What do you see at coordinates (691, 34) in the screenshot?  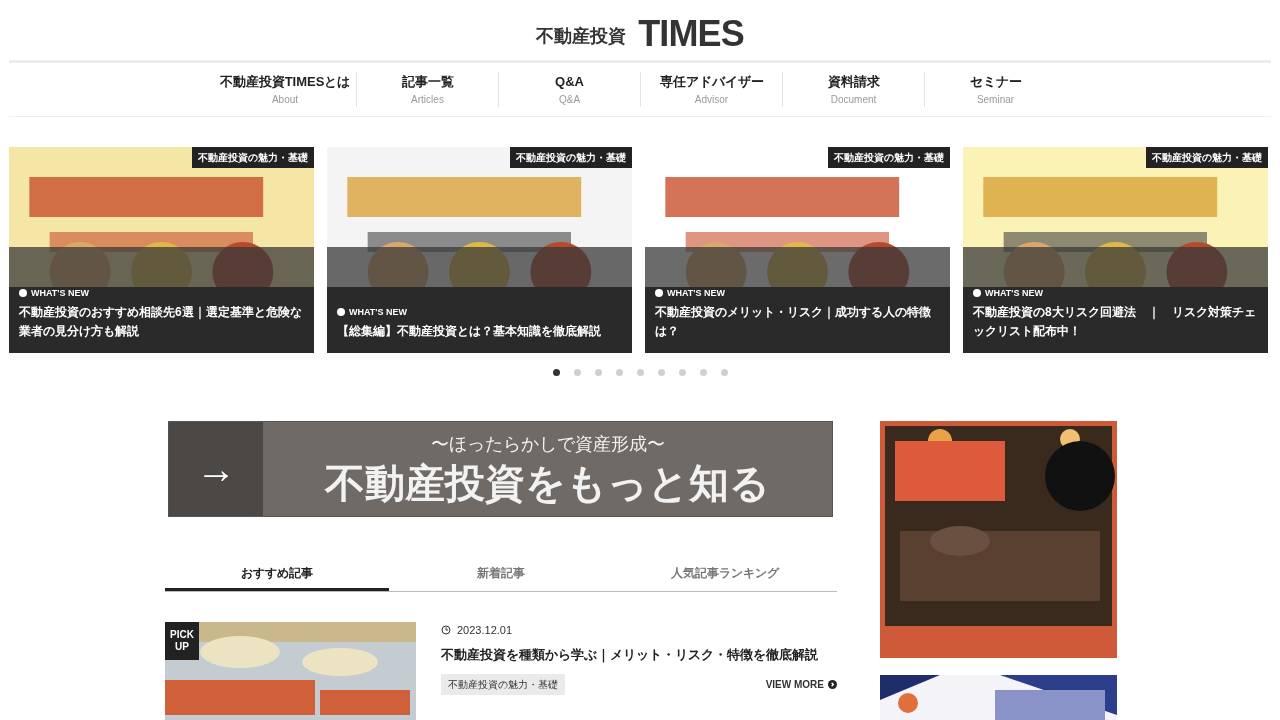 I see `logo-text: TIMES` at bounding box center [691, 34].